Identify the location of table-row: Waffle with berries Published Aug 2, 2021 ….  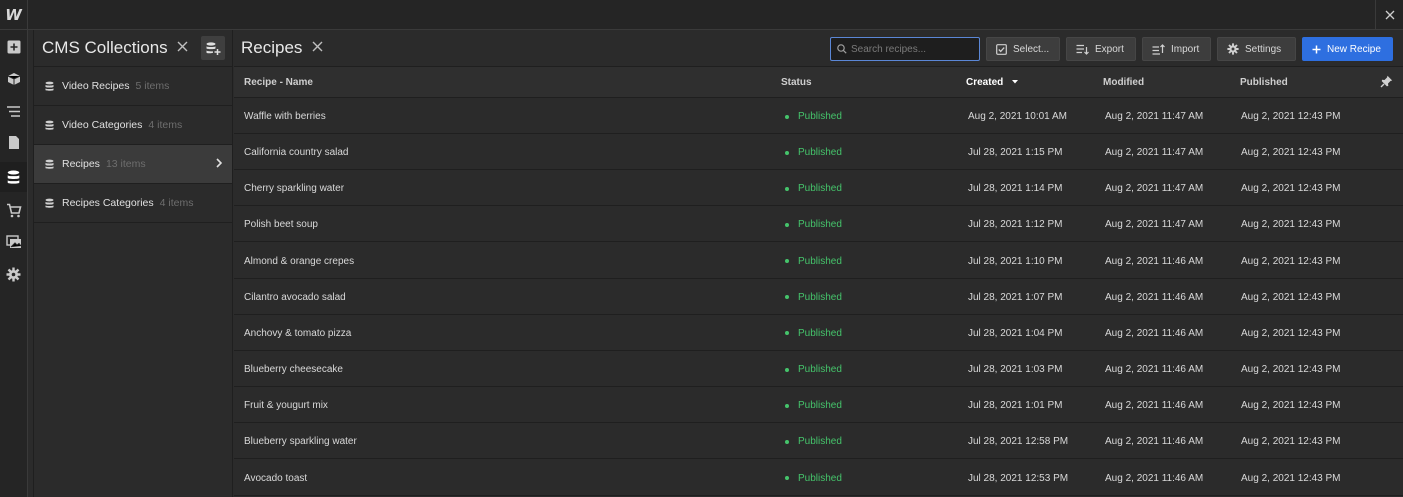
(818, 116).